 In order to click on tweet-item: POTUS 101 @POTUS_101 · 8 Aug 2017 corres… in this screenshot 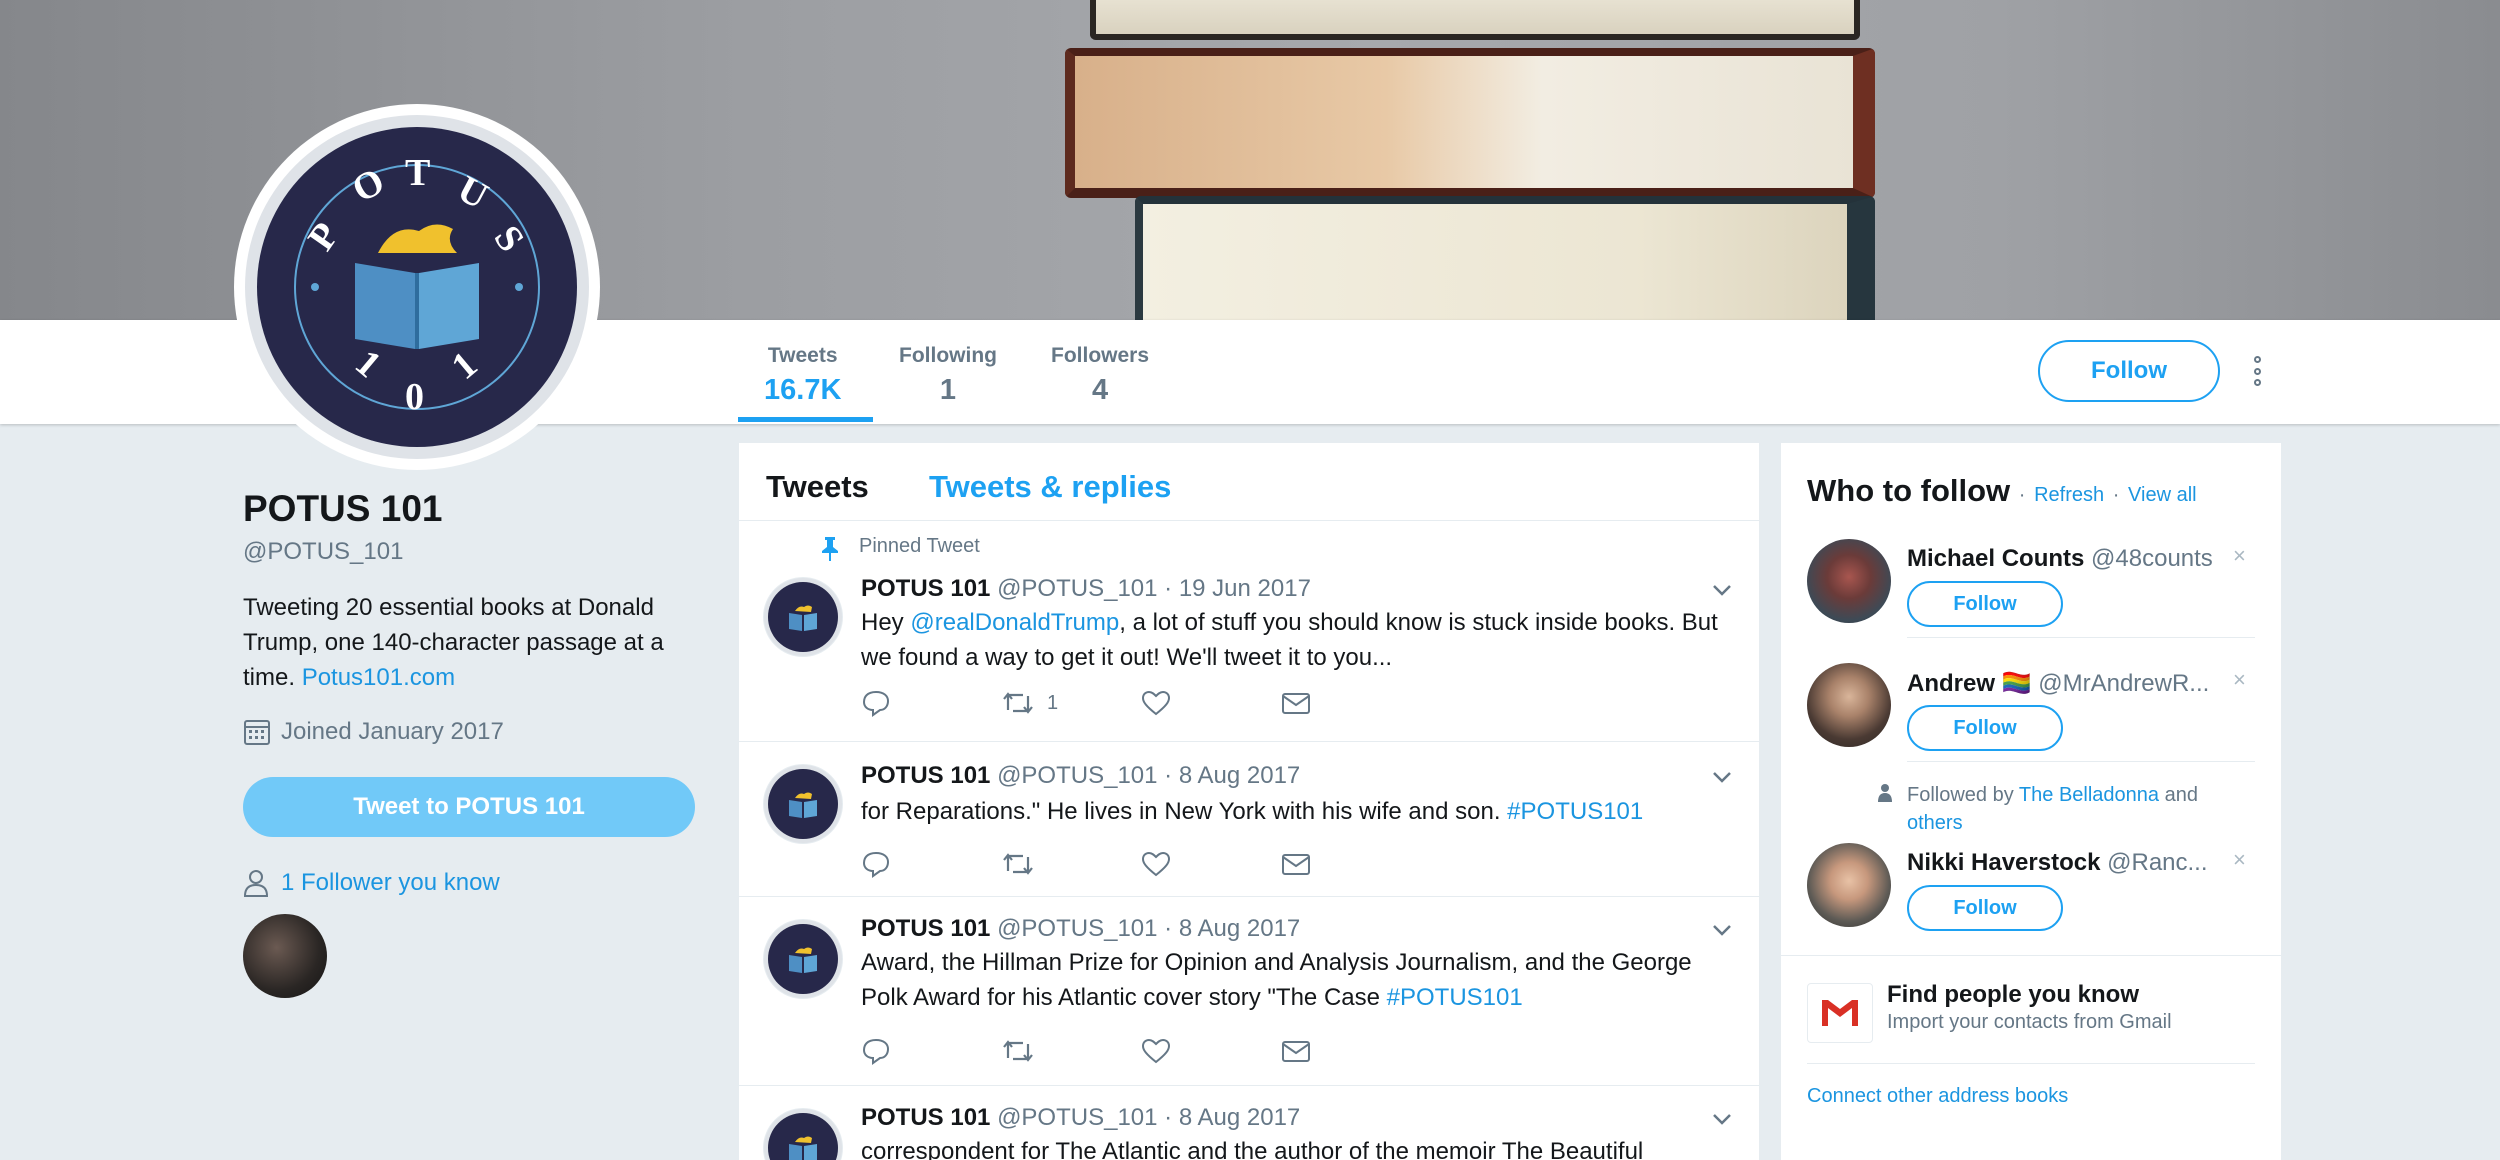, I will do `click(1249, 1123)`.